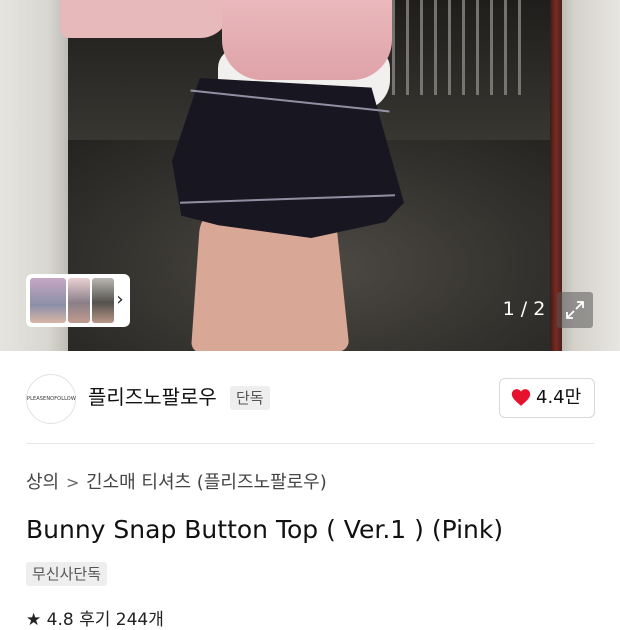 The width and height of the screenshot is (620, 630). Describe the element at coordinates (265, 529) in the screenshot. I see `product-title: Bunny Snap Button Top ( Ver.1 ) (Pink)` at that location.